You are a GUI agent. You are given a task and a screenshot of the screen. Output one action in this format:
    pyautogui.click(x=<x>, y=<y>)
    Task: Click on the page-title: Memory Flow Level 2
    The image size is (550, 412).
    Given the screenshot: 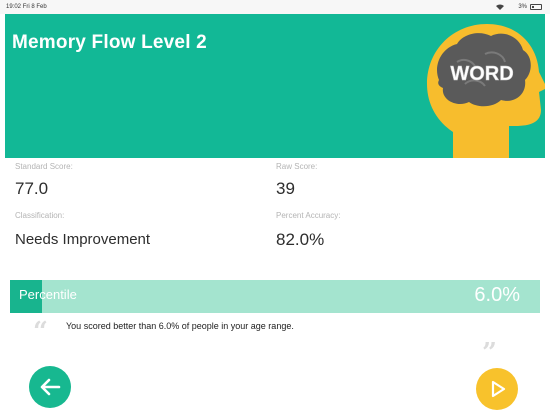 What is the action you would take?
    pyautogui.click(x=109, y=42)
    